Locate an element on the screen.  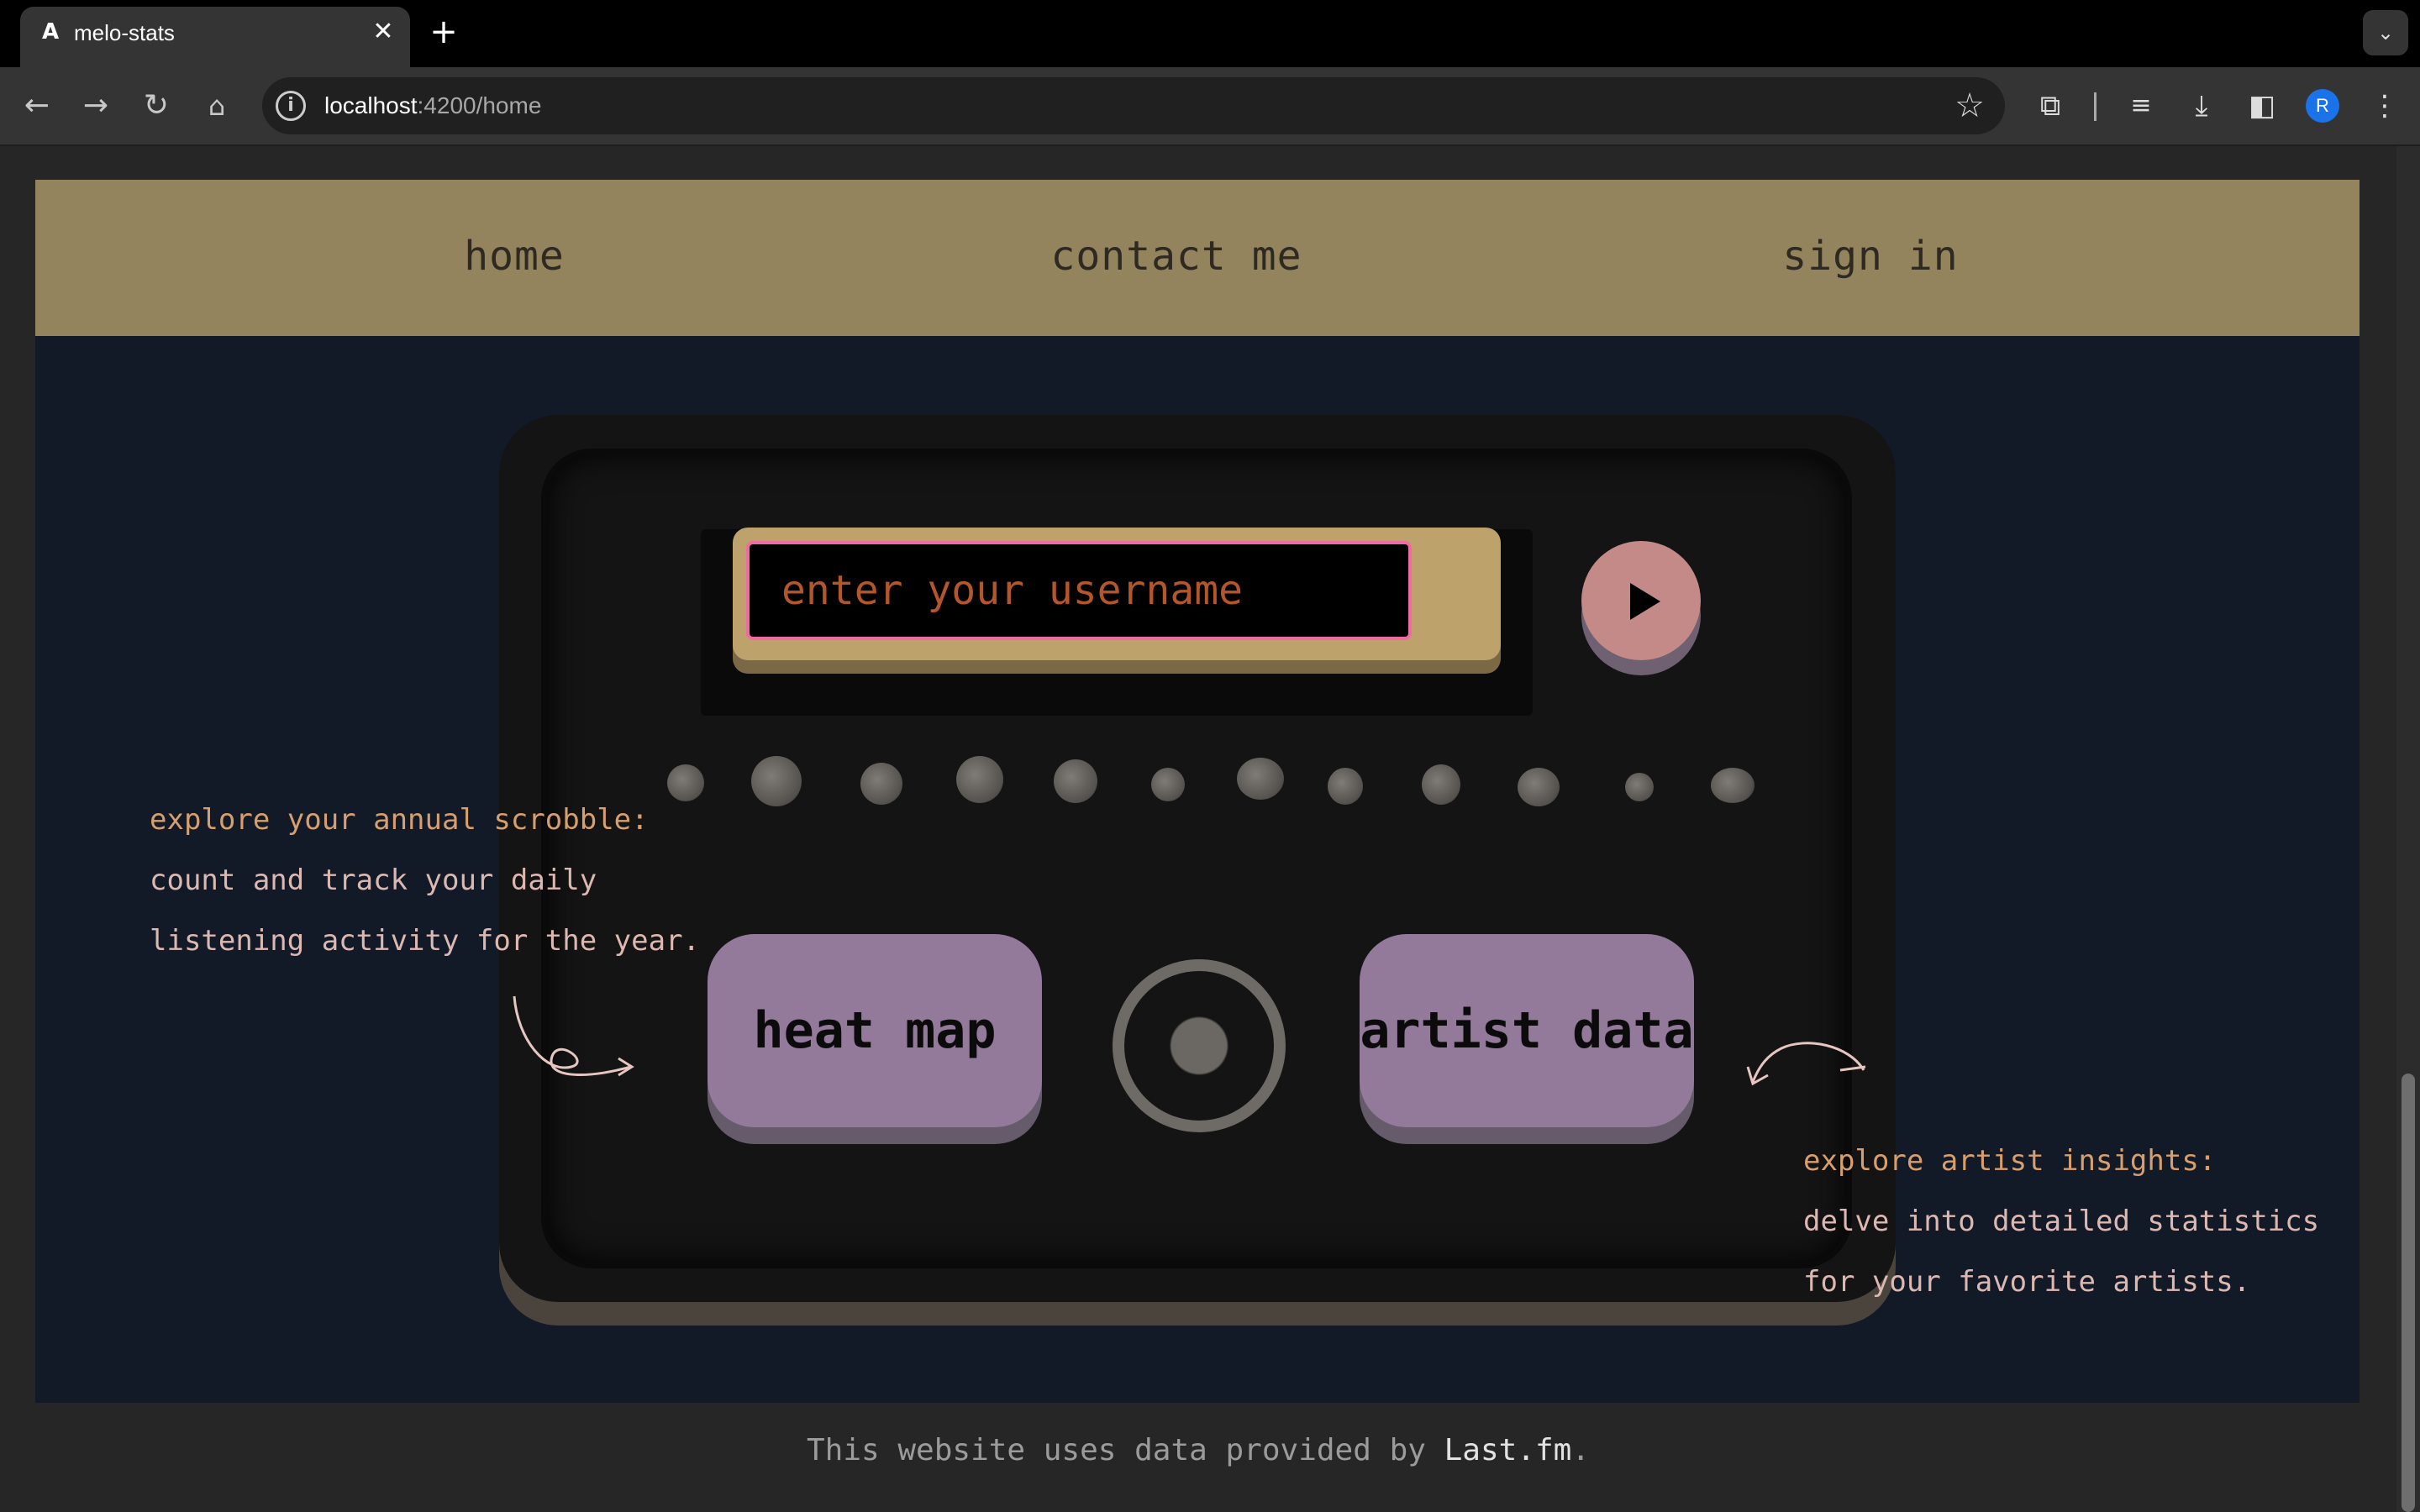
bookmark-star-icon: ☆ is located at coordinates (1970, 106).